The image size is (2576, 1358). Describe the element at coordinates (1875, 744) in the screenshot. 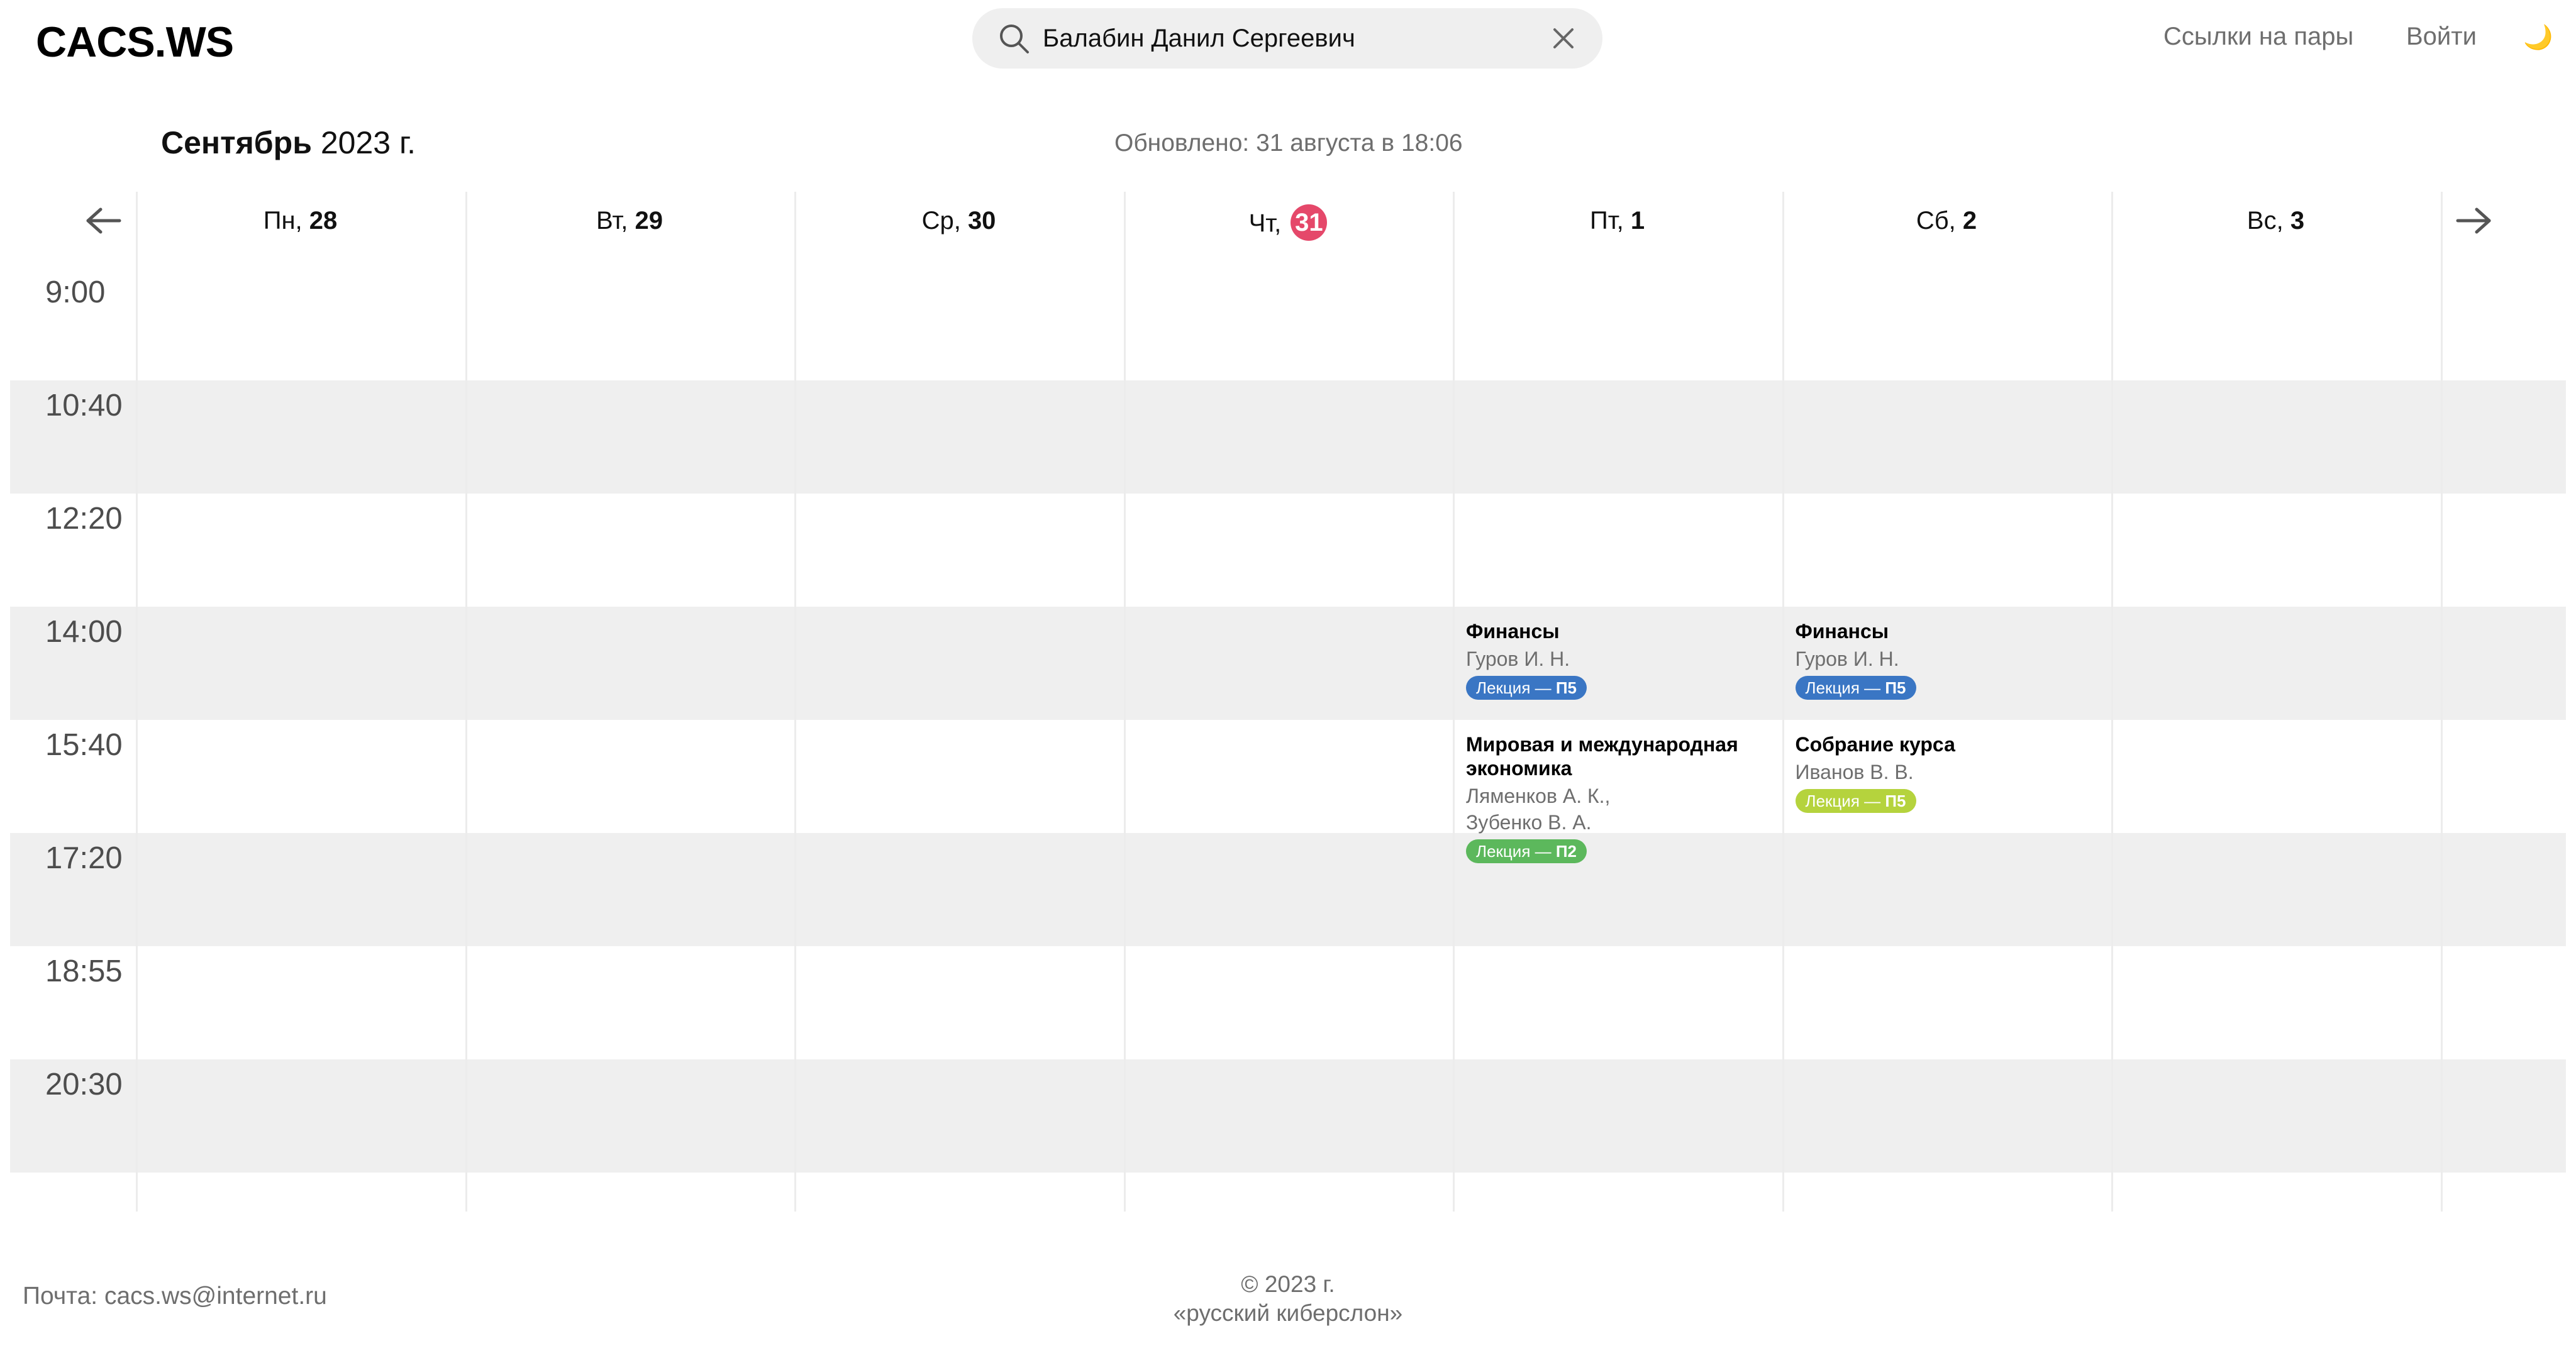

I see `event-title: Собрание курса` at that location.